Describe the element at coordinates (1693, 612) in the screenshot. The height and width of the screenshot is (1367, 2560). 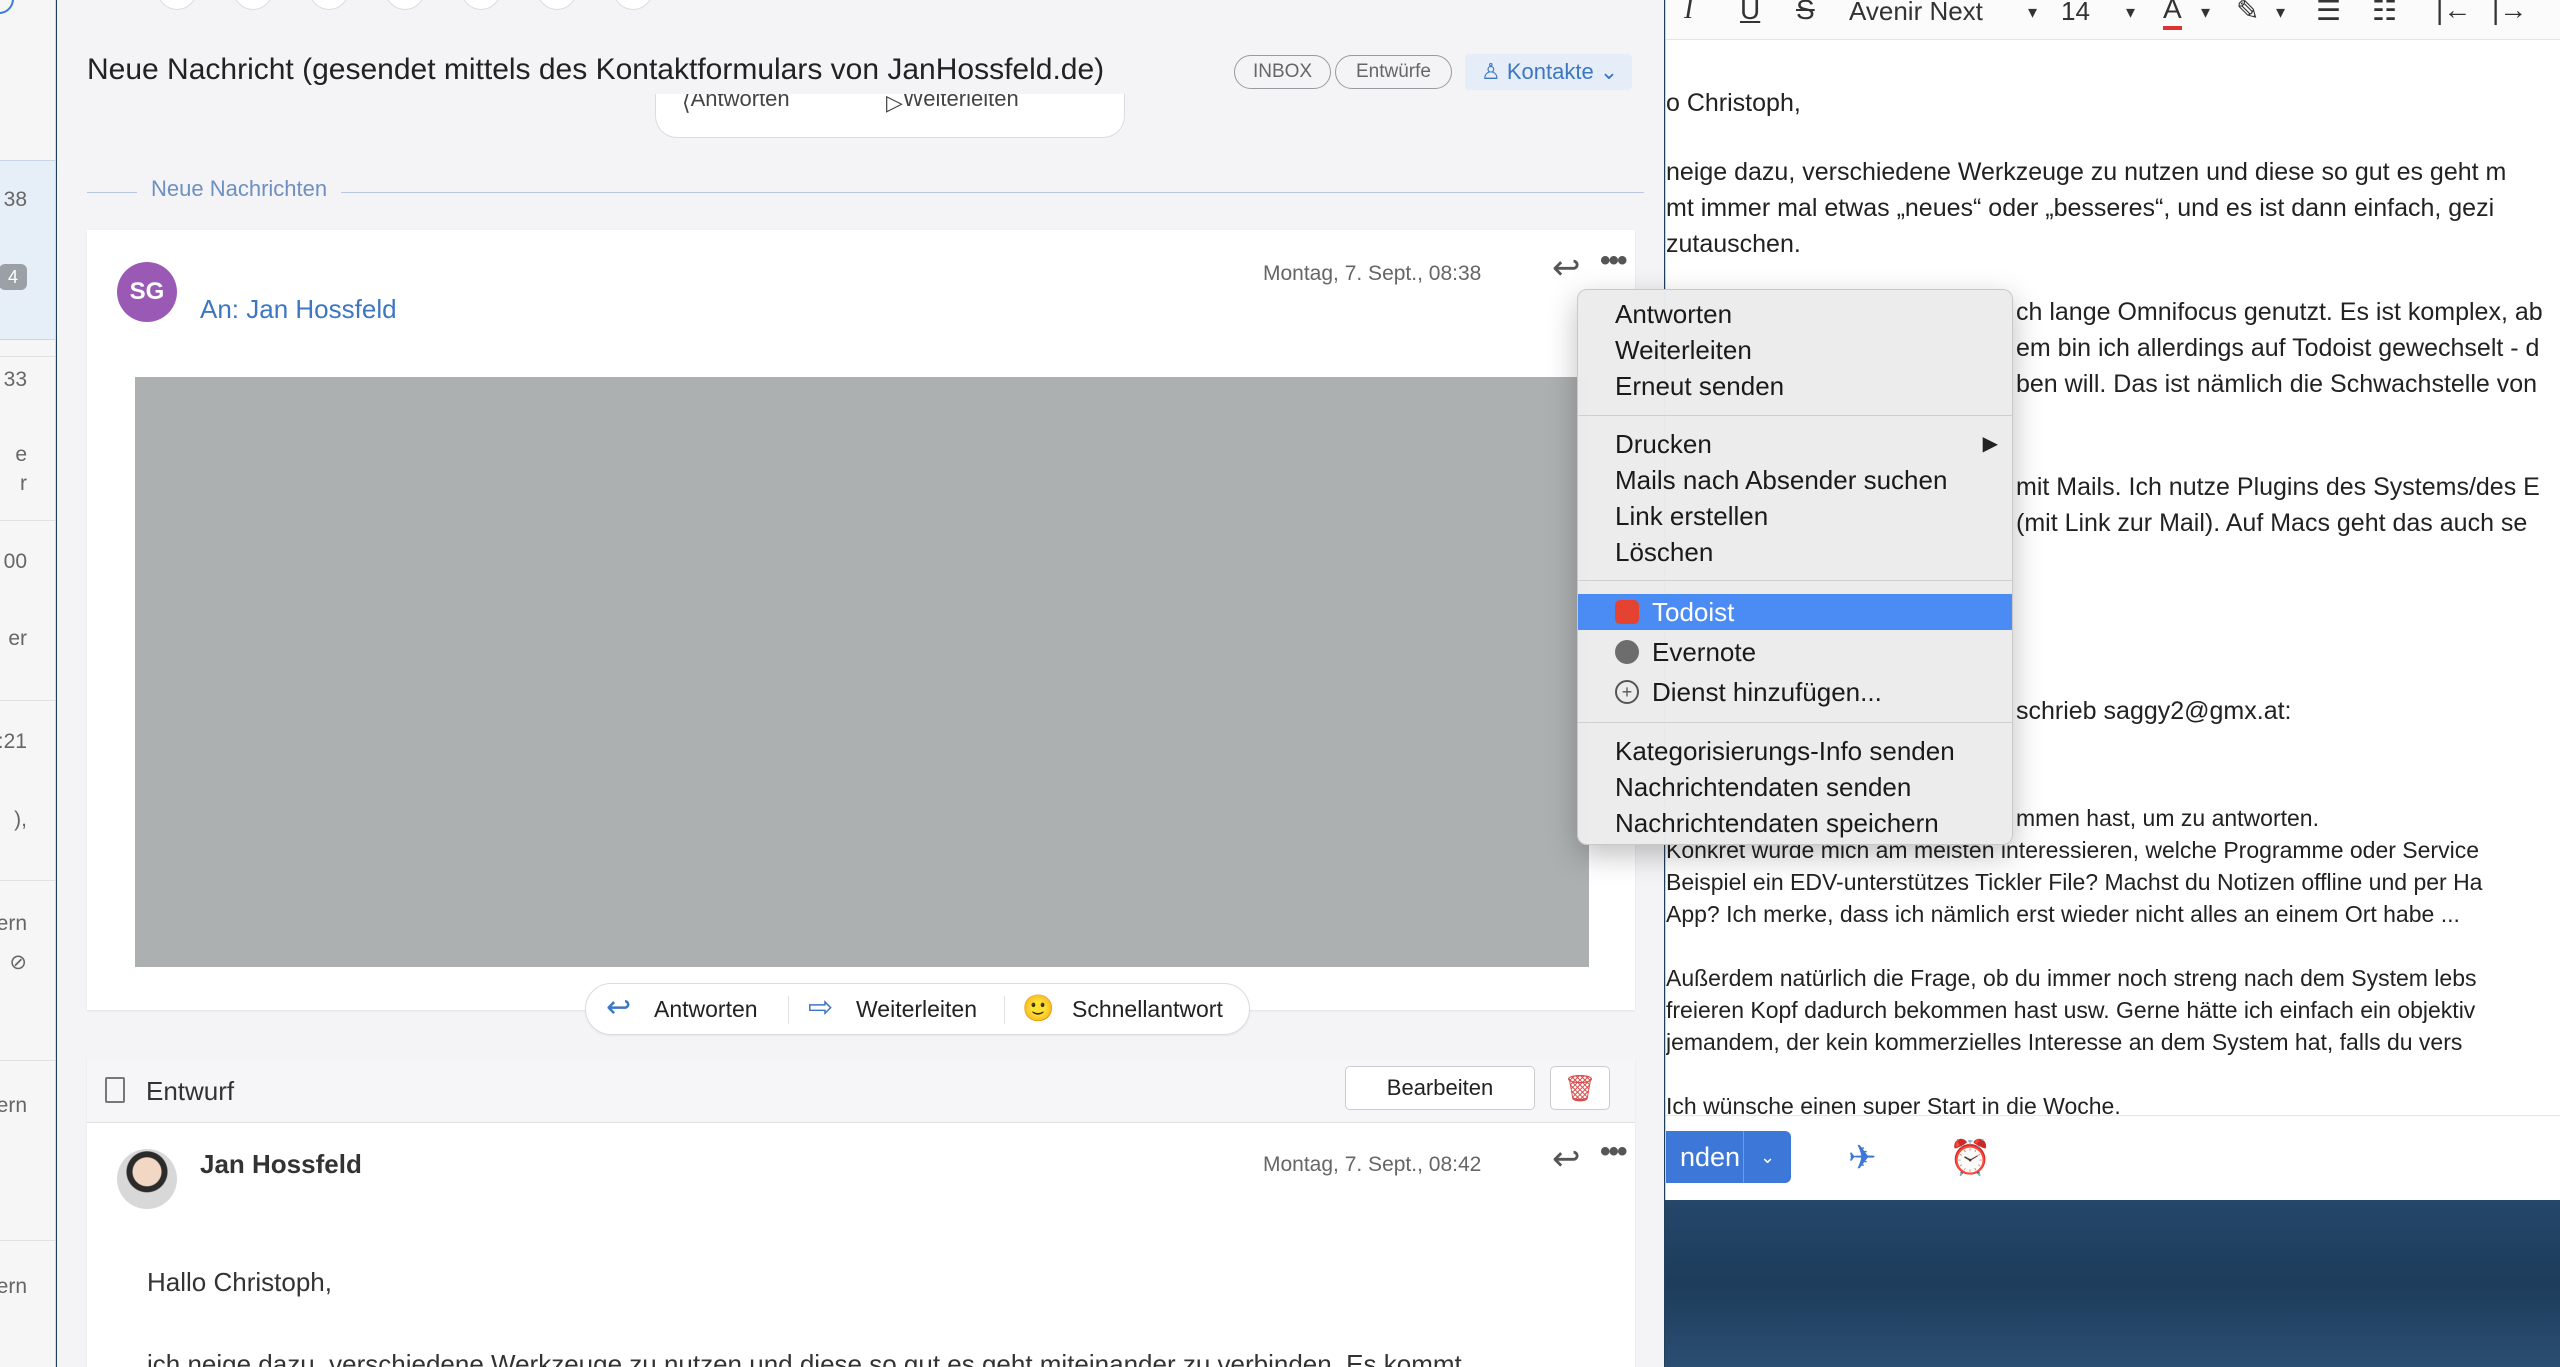
I see `menu-item-label: Todoist` at that location.